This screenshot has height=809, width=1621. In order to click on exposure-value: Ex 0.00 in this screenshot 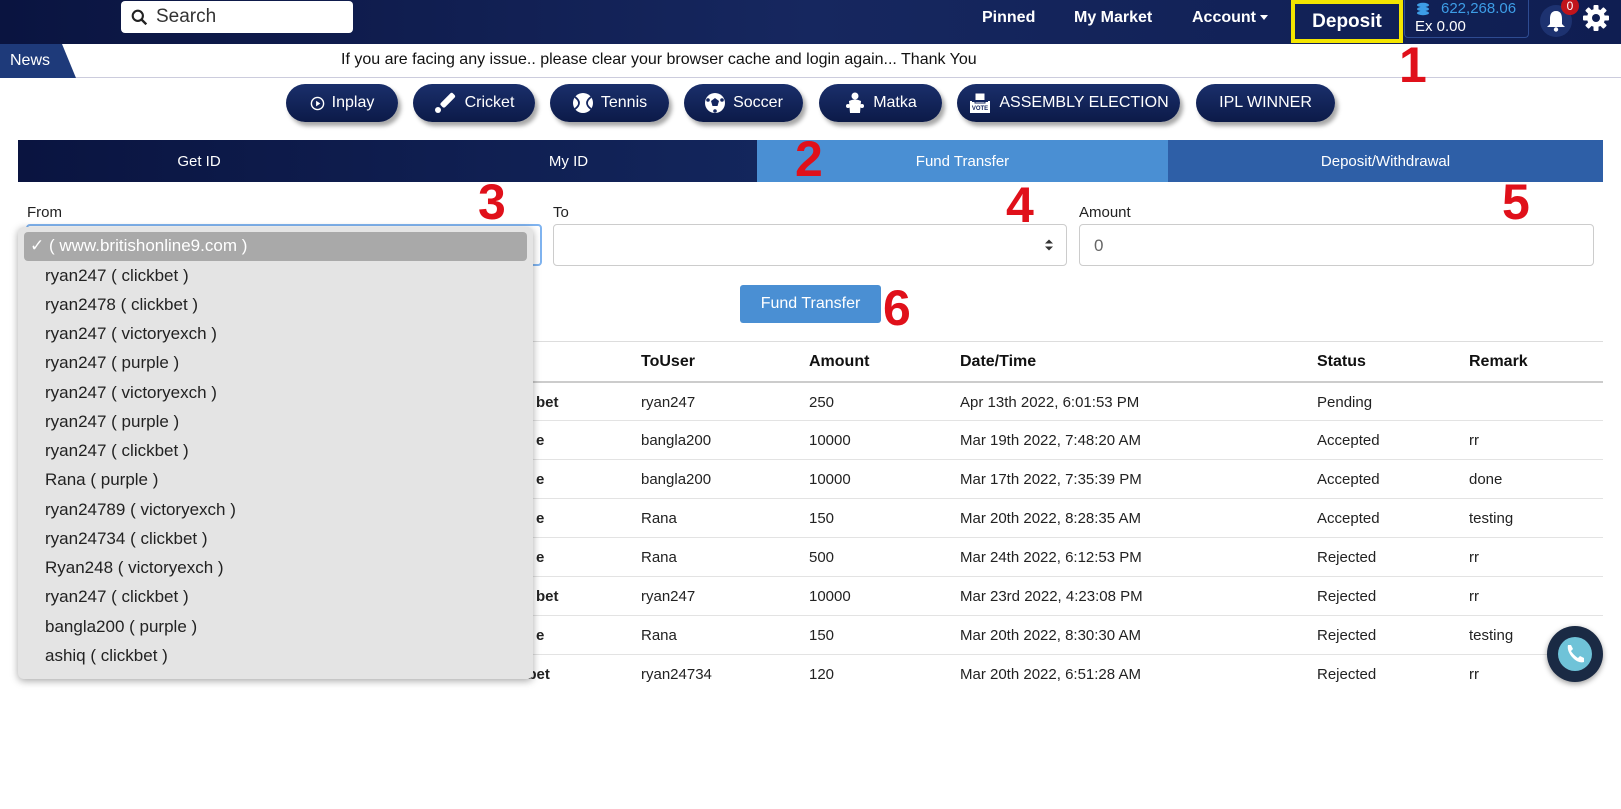, I will do `click(1440, 26)`.